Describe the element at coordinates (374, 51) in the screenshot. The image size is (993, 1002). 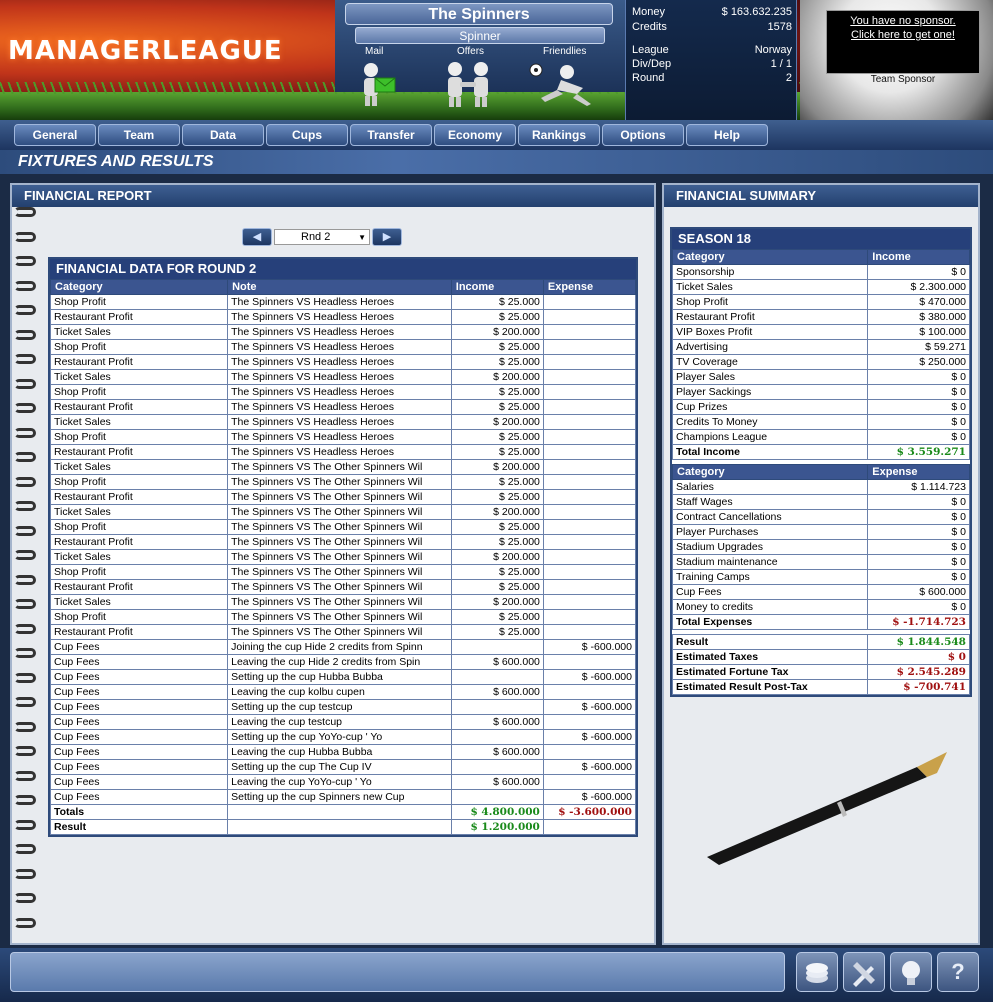
I see `mail-label: Mail` at that location.